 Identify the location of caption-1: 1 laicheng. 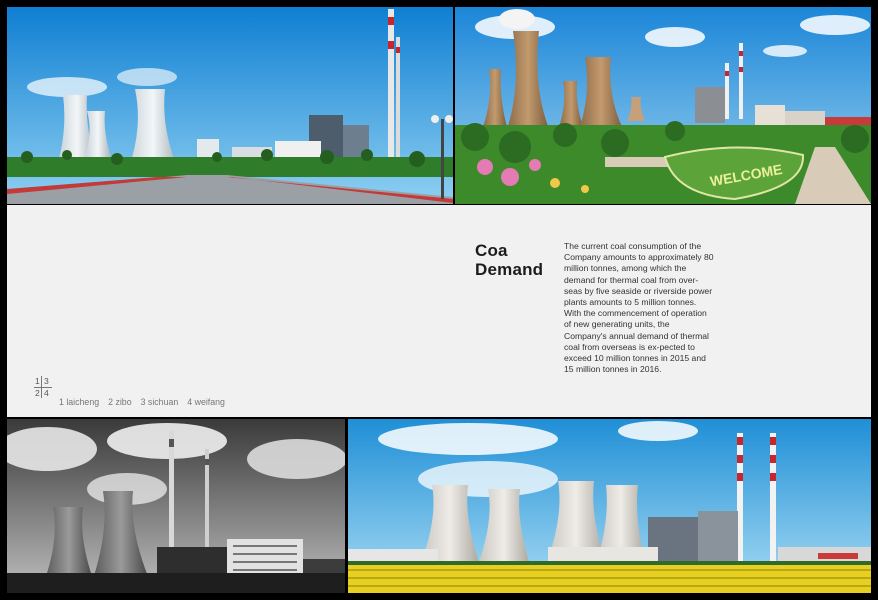
(79, 402).